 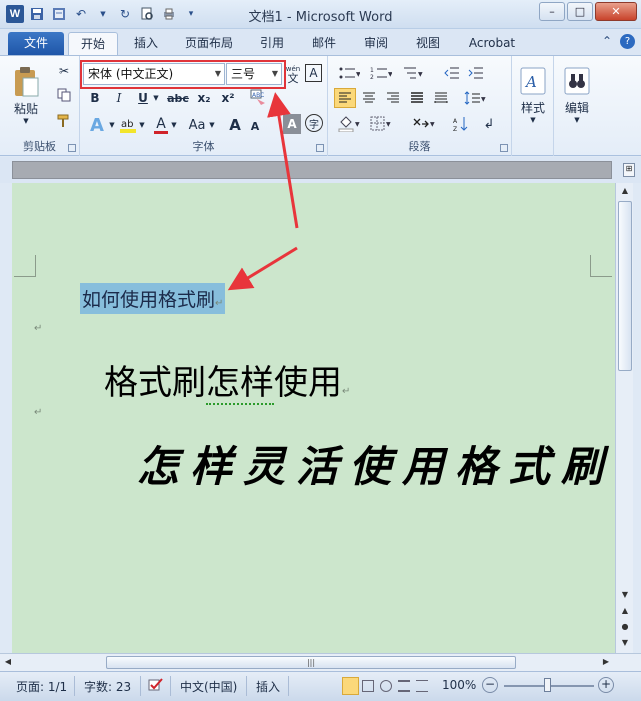 What do you see at coordinates (607, 41) in the screenshot?
I see `minimize-ribbon-icon: ⌃` at bounding box center [607, 41].